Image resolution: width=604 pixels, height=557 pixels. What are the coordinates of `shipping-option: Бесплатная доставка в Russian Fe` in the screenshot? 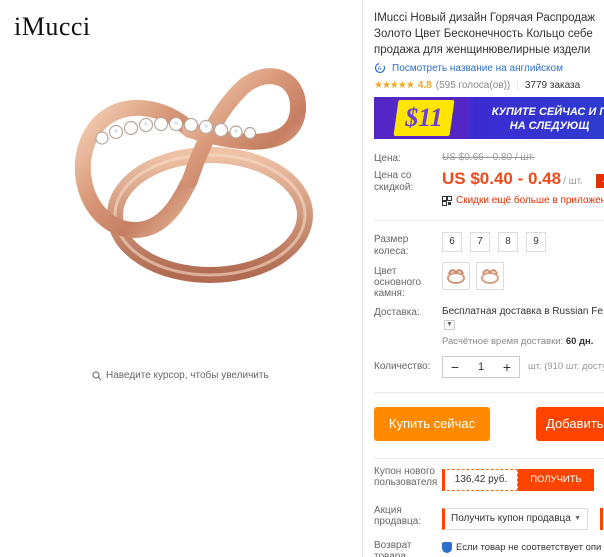 It's located at (522, 311).